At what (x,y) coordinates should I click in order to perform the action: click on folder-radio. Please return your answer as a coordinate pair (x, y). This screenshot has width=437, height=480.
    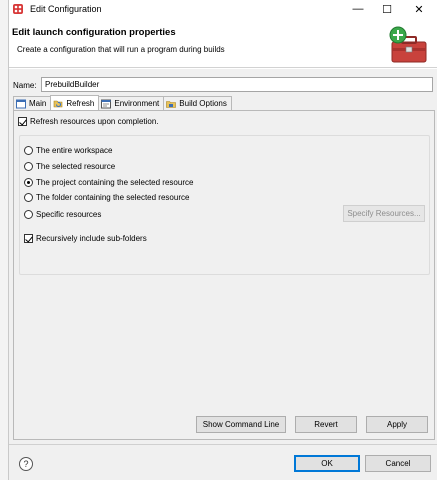
    Looking at the image, I should click on (28, 197).